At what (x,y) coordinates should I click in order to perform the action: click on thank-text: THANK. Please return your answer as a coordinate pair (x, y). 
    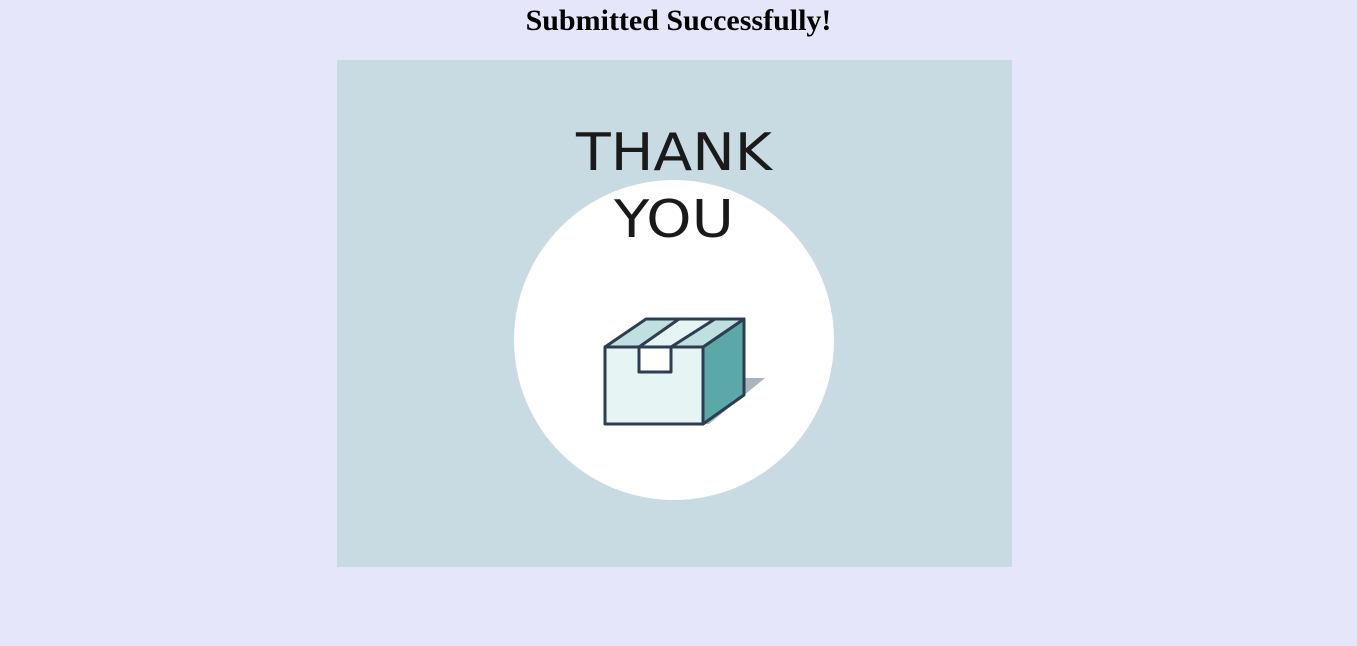
    Looking at the image, I should click on (674, 153).